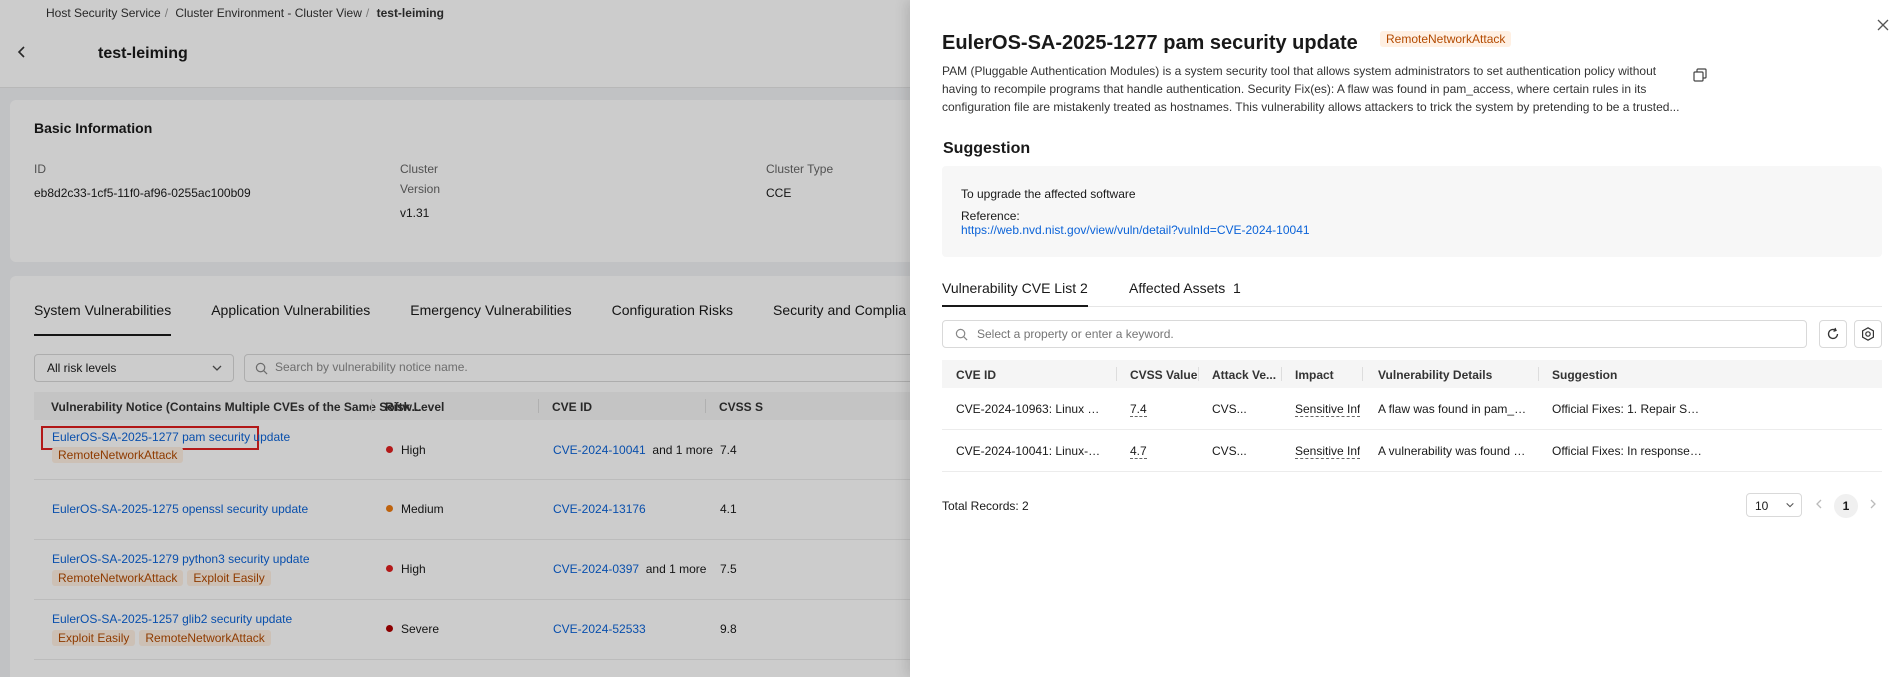 This screenshot has width=1904, height=677. Describe the element at coordinates (1873, 504) in the screenshot. I see `chevron-right-icon` at that location.